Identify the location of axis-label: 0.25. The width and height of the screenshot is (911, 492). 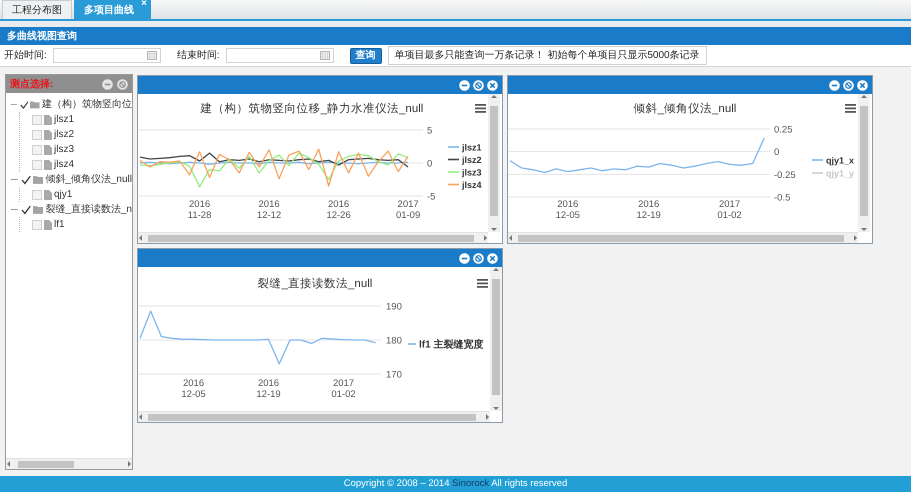
(783, 130).